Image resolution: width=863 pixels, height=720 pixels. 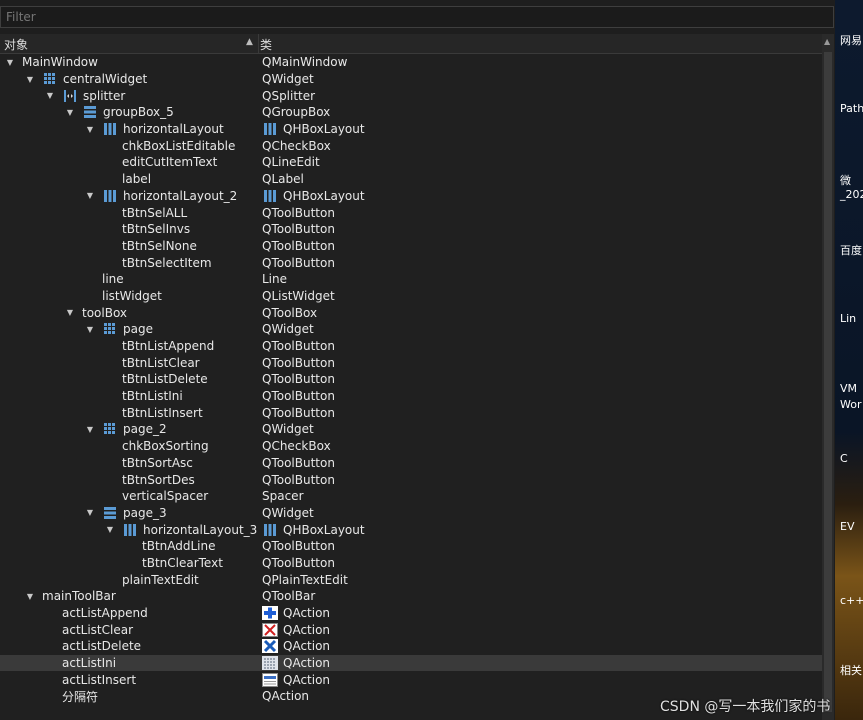 What do you see at coordinates (411, 145) in the screenshot?
I see `tree-row: chkBoxListEditable QCheckBox` at bounding box center [411, 145].